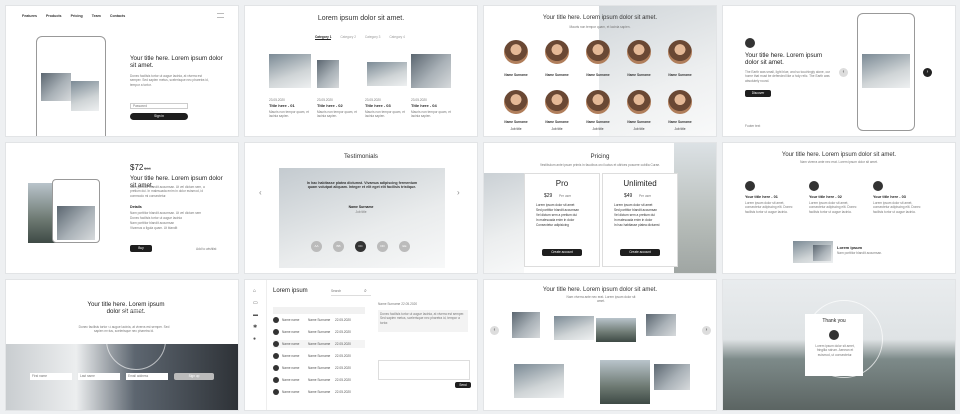  I want to click on email-input: Password, so click(159, 106).